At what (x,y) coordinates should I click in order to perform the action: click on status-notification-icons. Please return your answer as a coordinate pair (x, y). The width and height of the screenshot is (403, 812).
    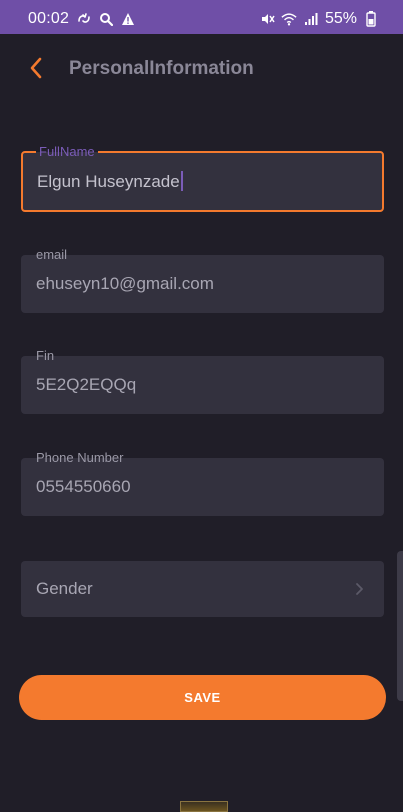
    Looking at the image, I should click on (106, 19).